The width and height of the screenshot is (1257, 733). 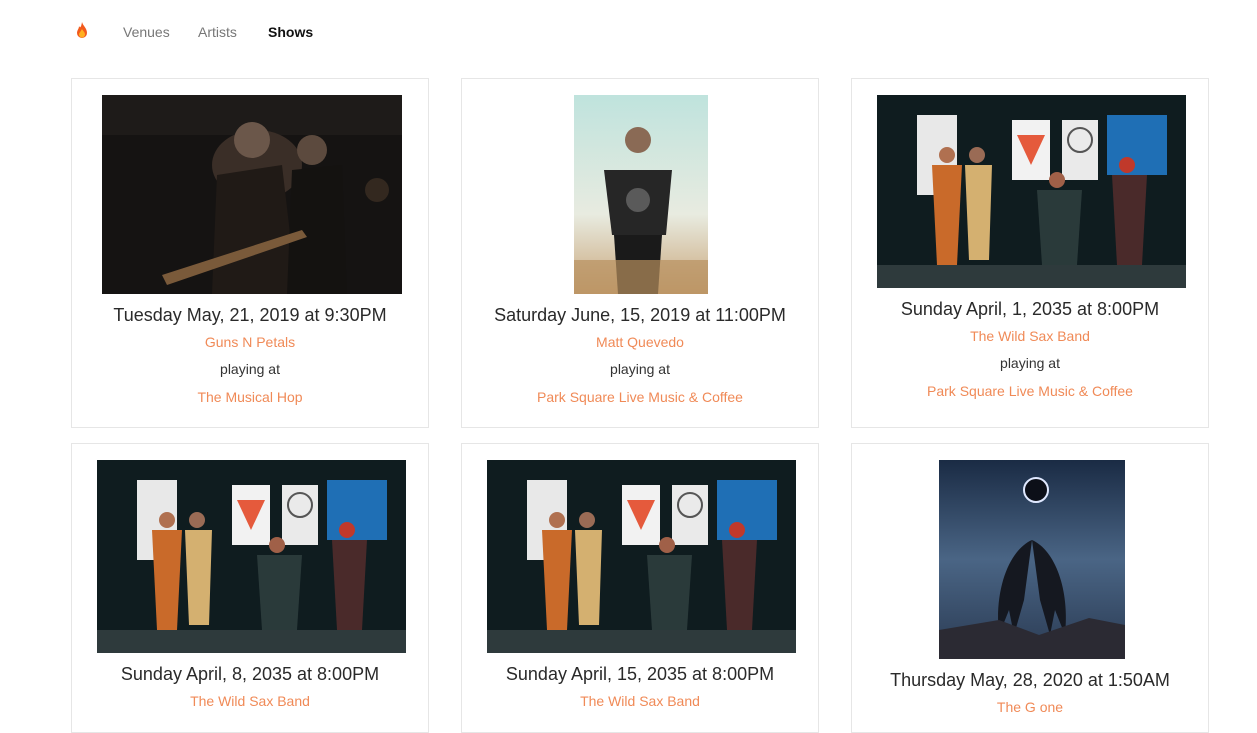 What do you see at coordinates (82, 32) in the screenshot?
I see `fire-icon` at bounding box center [82, 32].